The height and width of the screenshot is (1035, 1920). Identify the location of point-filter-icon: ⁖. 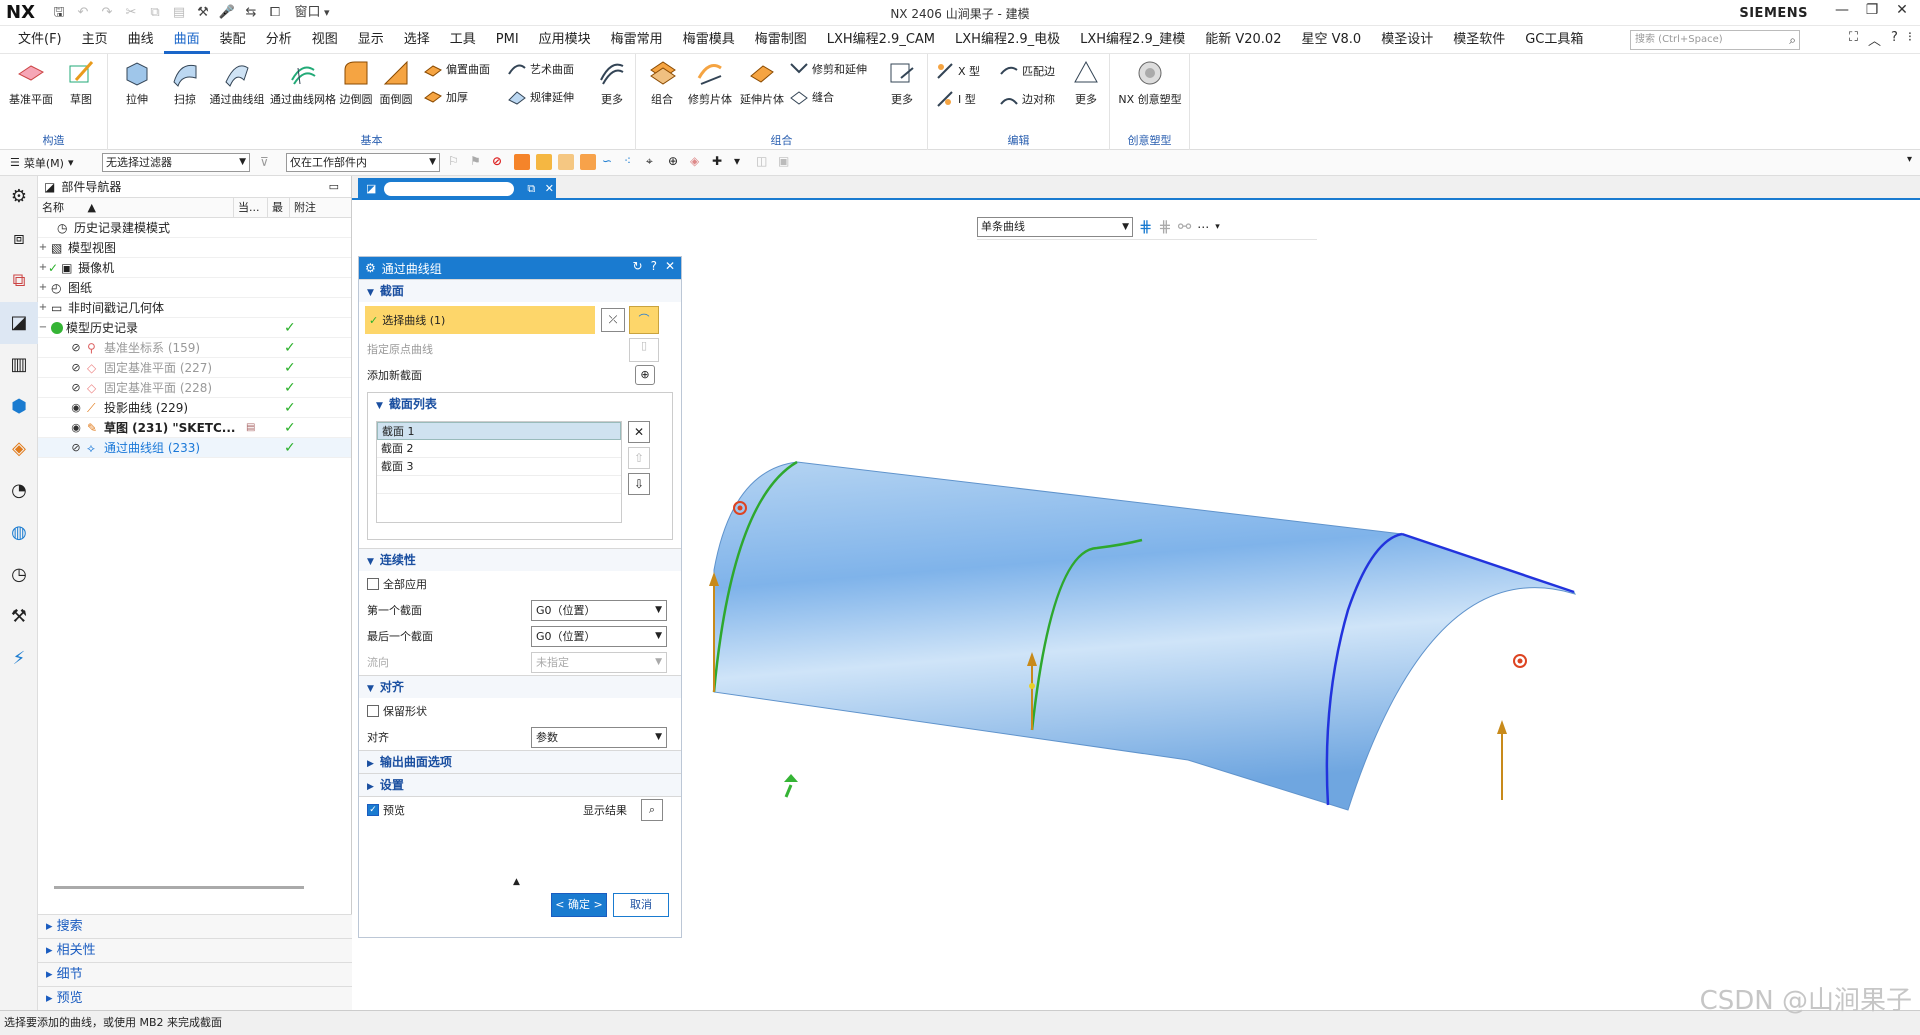
(632, 162).